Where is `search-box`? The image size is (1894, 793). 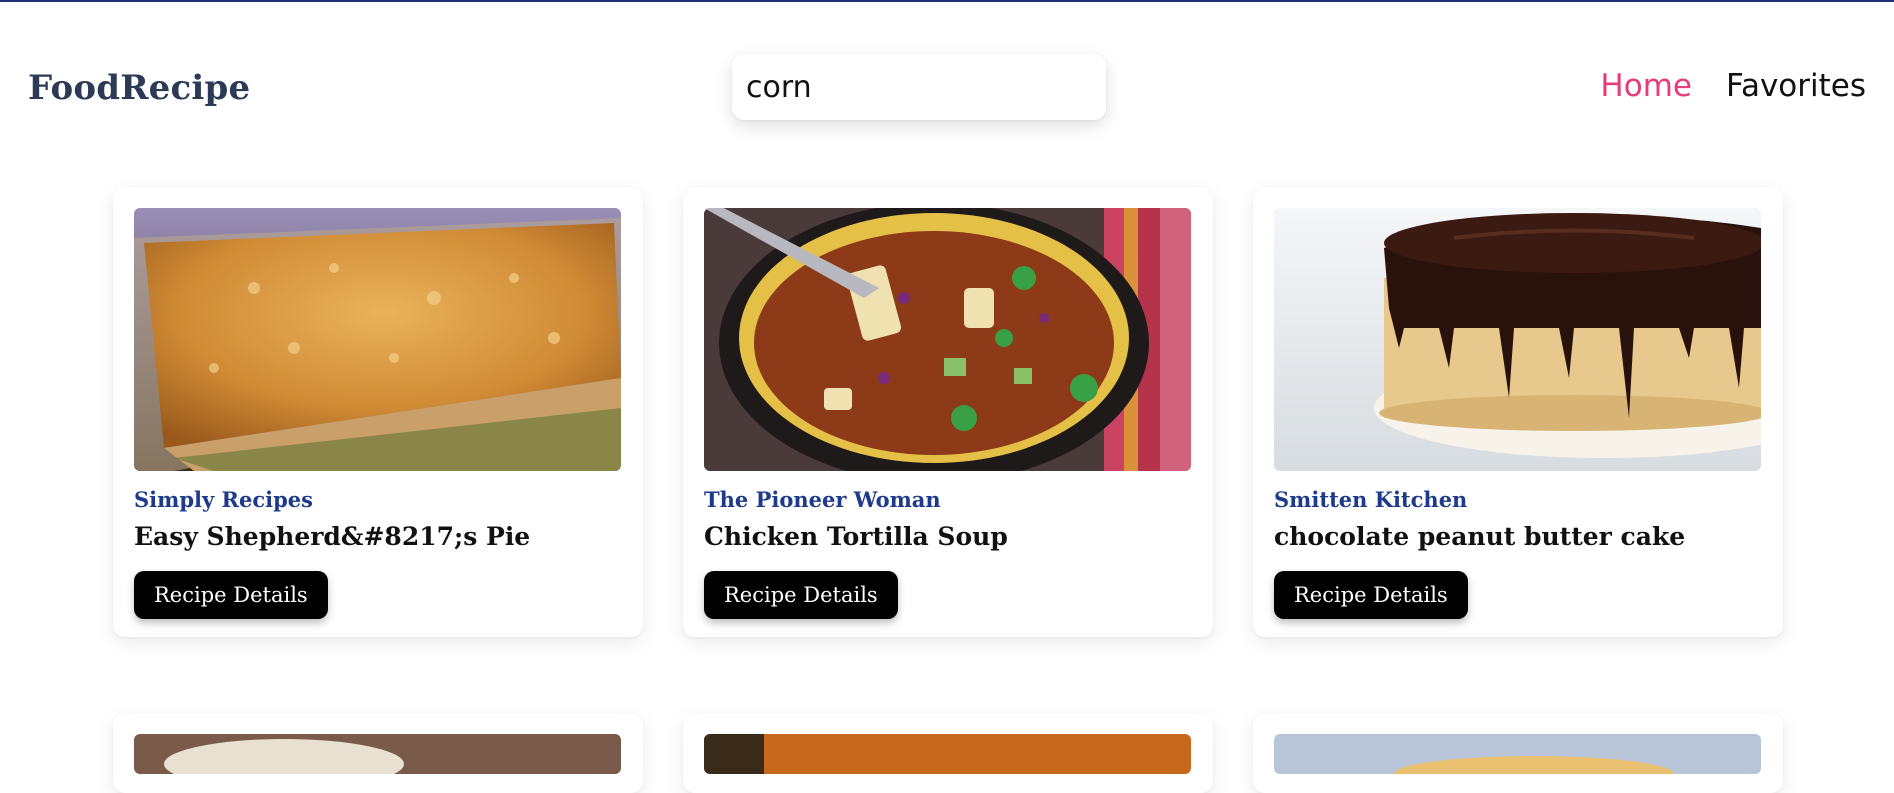 search-box is located at coordinates (919, 87).